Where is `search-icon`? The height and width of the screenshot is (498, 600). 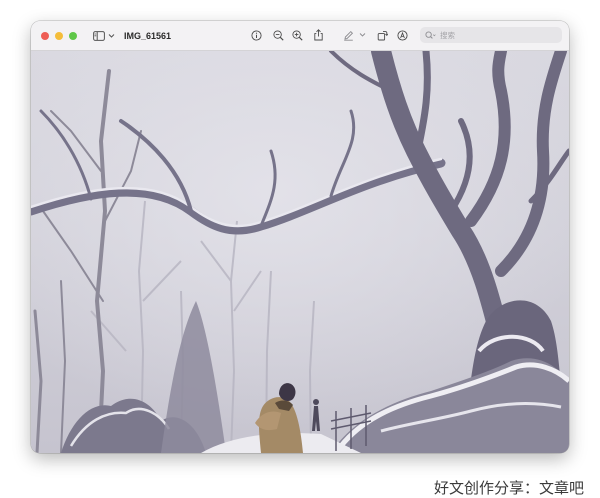
search-icon is located at coordinates (430, 34).